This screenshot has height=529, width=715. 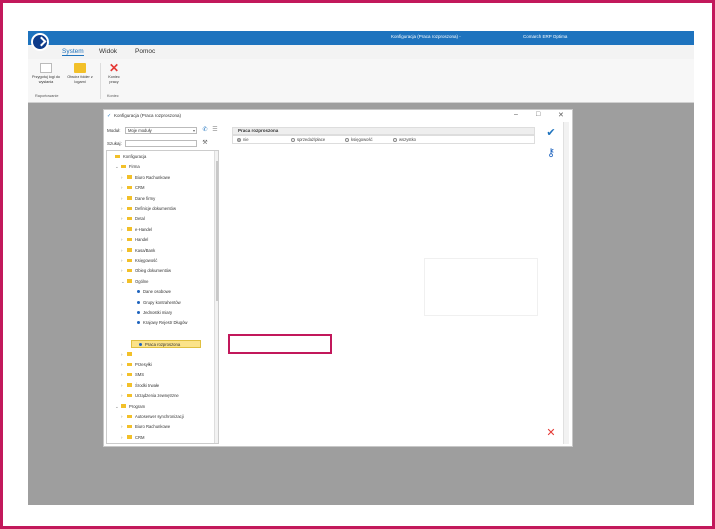 I want to click on phone-icon: ✆, so click(x=205, y=130).